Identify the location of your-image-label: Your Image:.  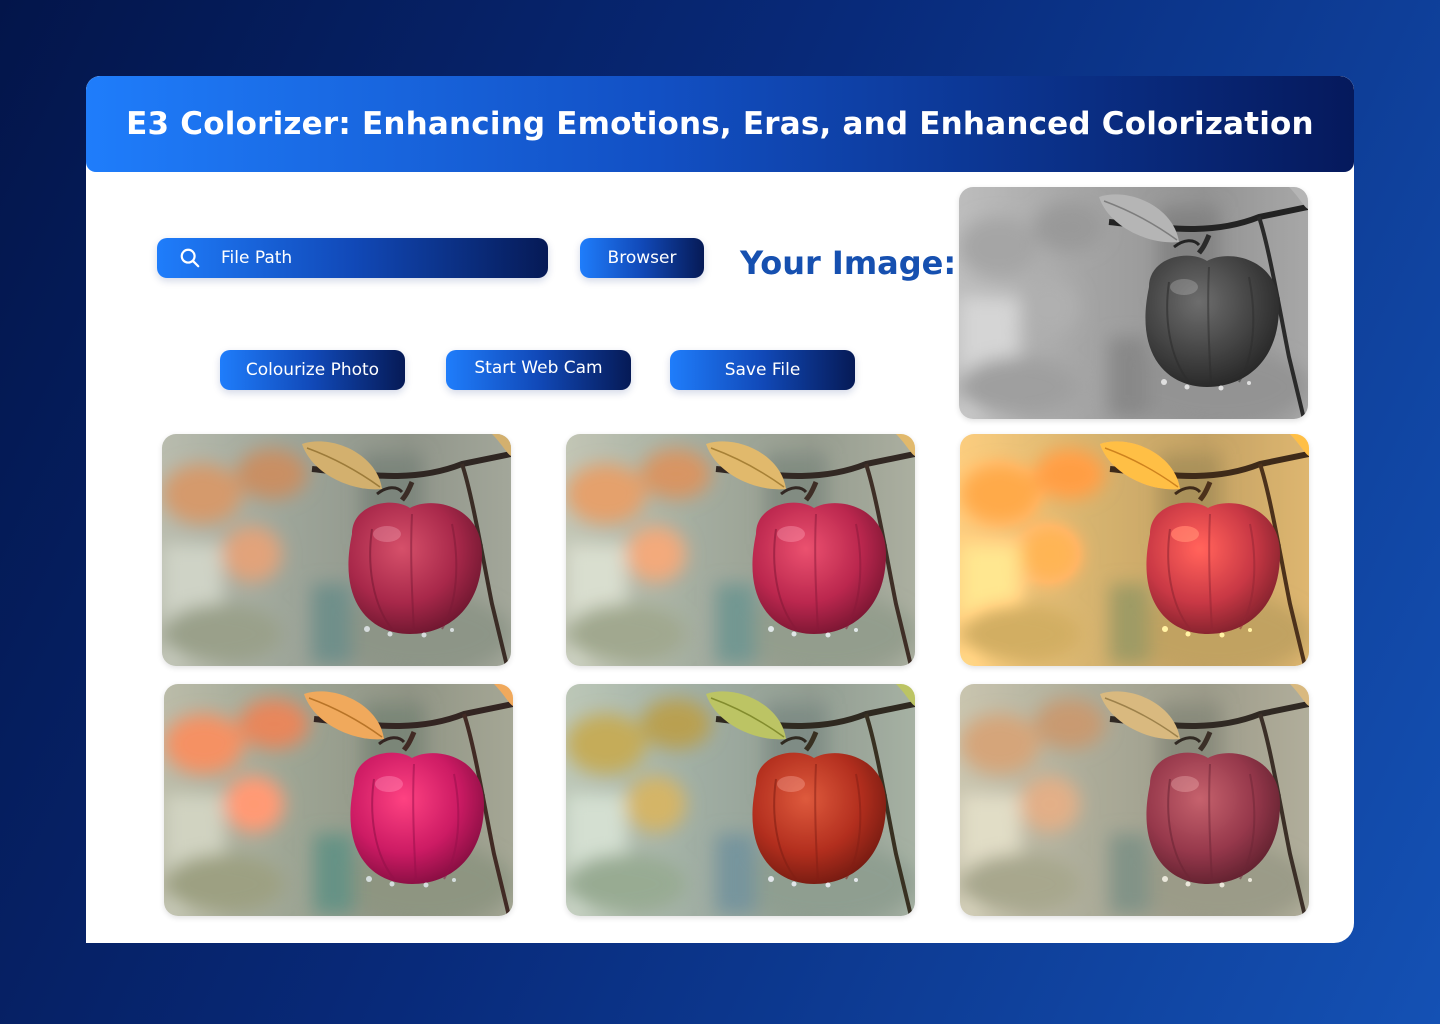
(848, 263).